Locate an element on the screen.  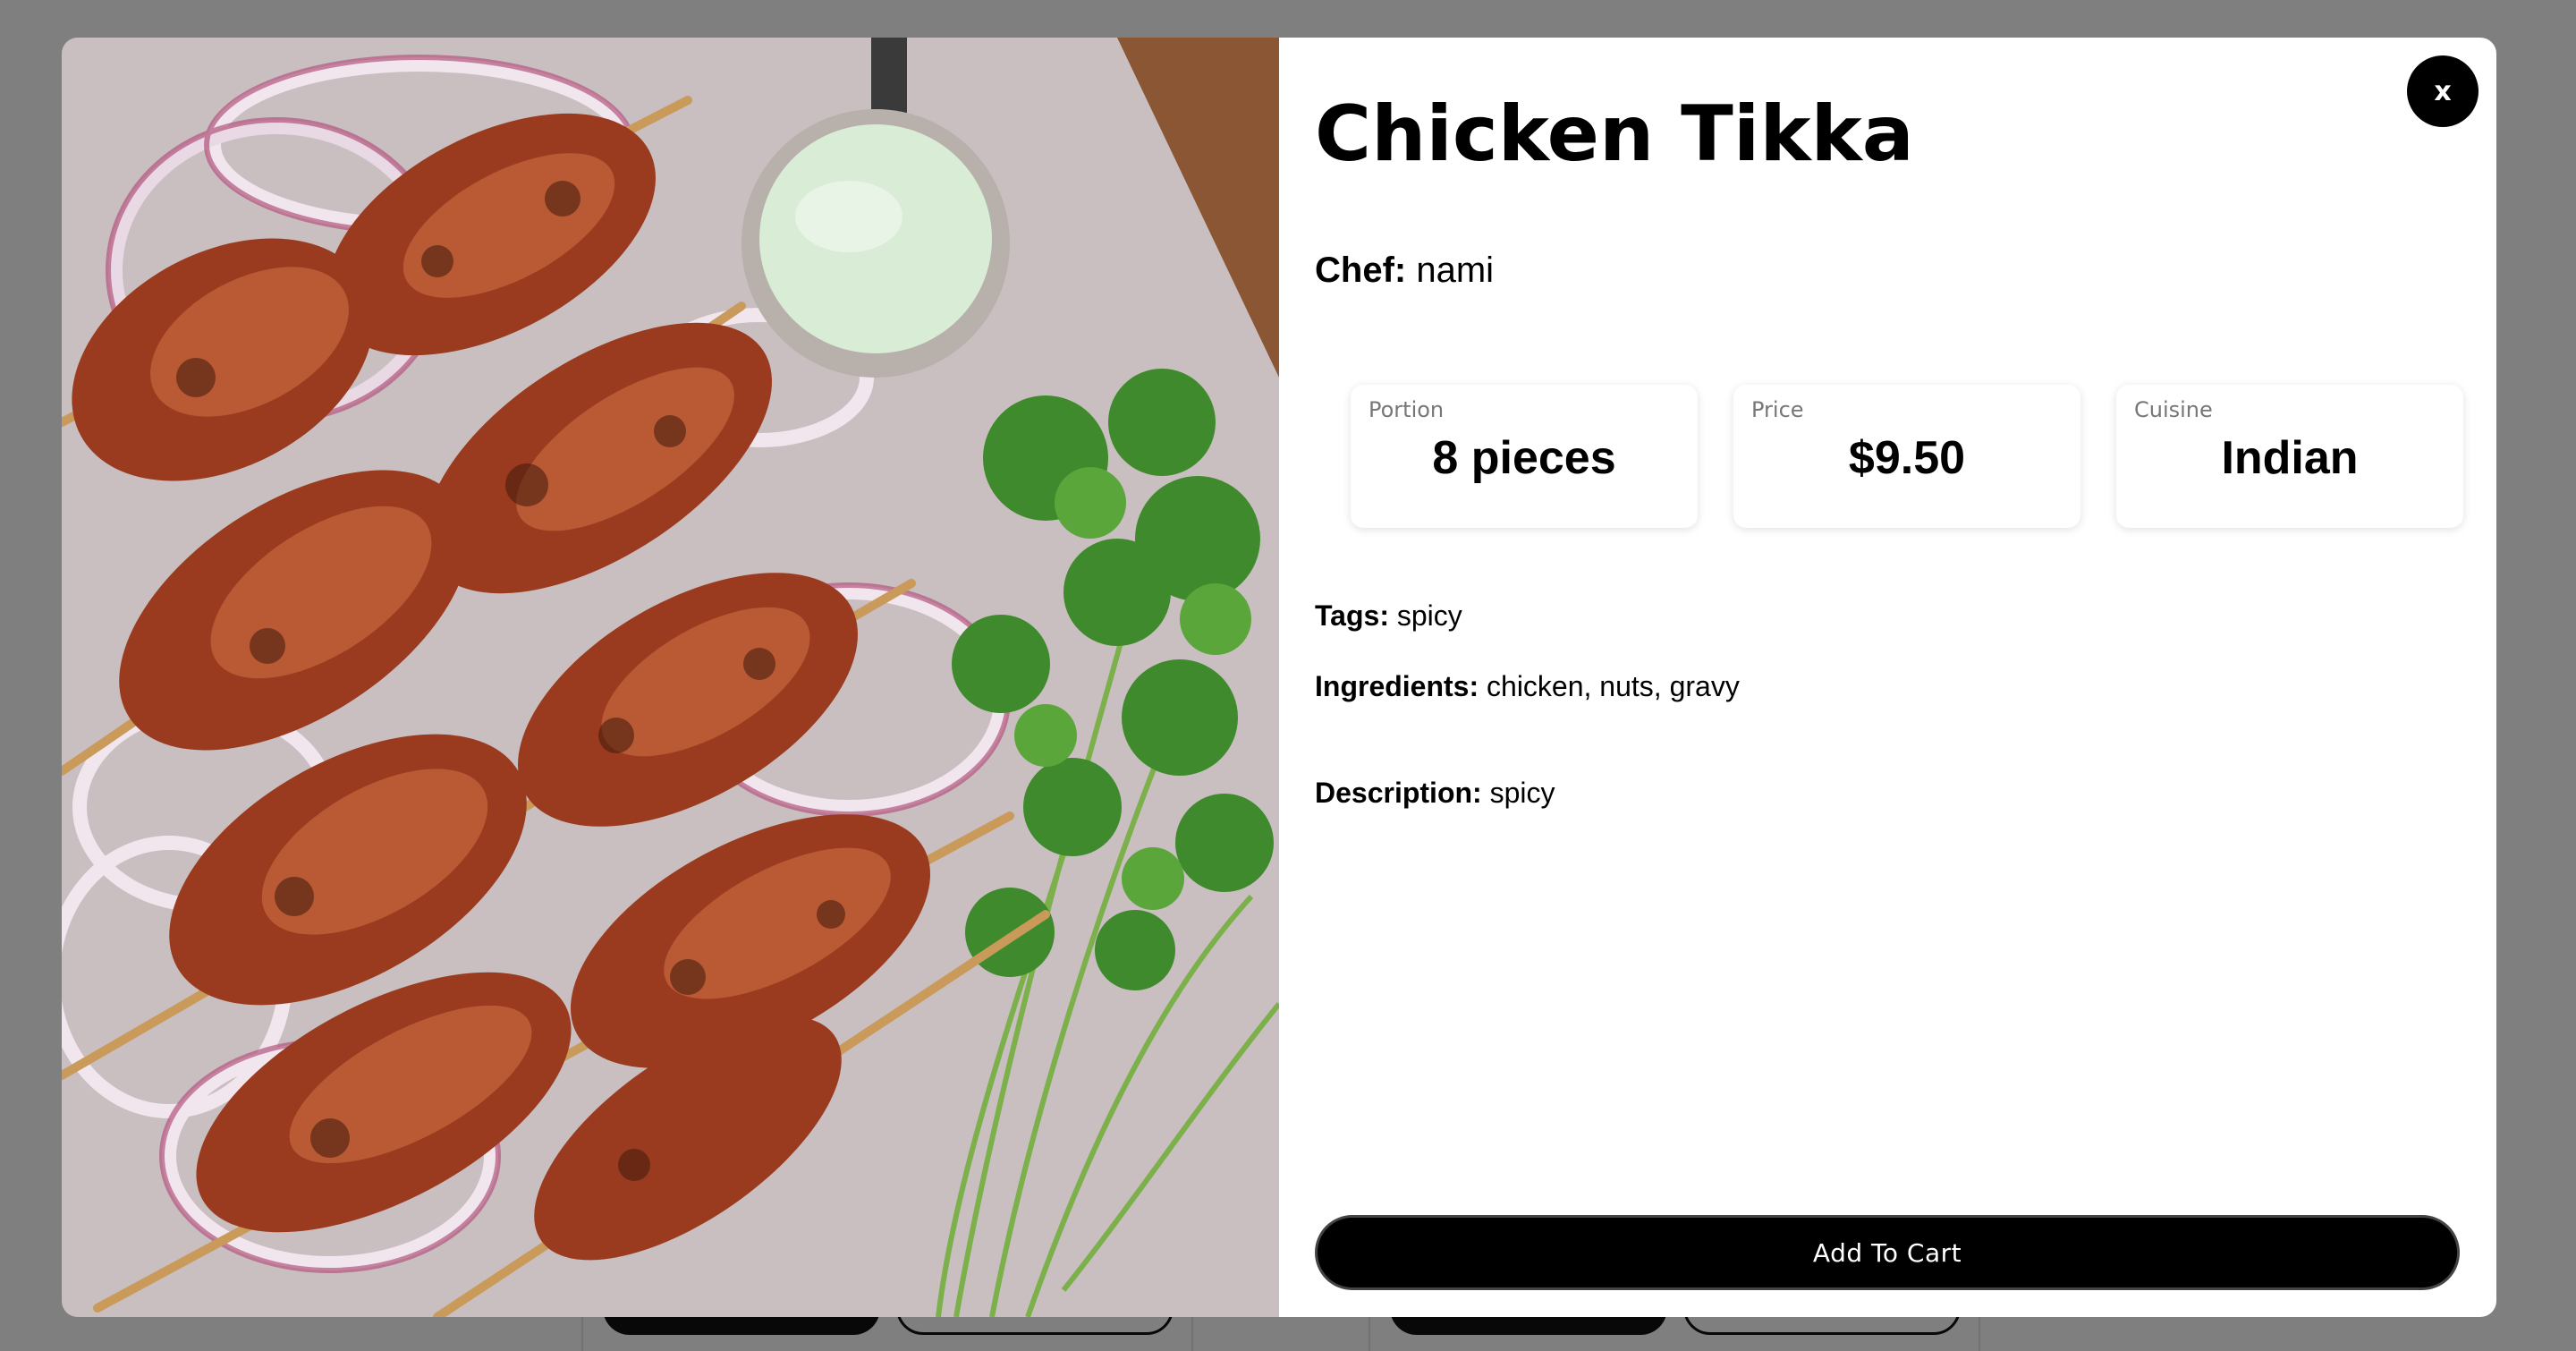
chef-value: nami is located at coordinates (1455, 271).